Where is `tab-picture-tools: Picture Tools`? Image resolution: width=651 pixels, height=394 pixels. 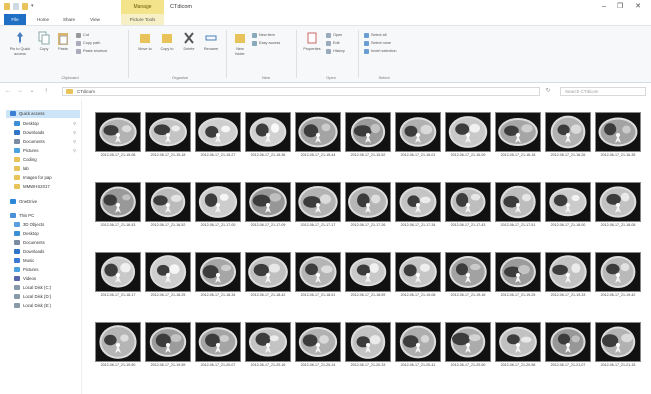
tab-picture-tools: Picture Tools is located at coordinates (142, 19).